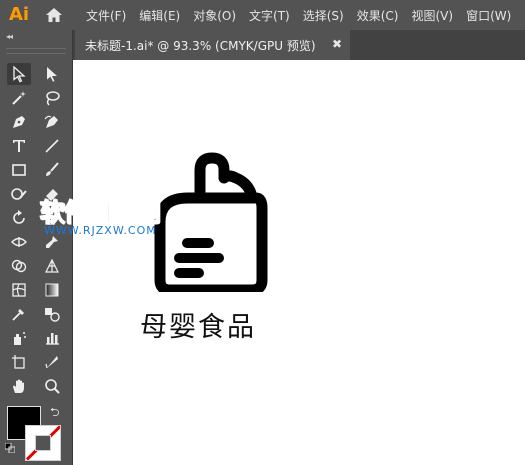  Describe the element at coordinates (19, 338) in the screenshot. I see `symbol-sprayer-tool-icon` at that location.